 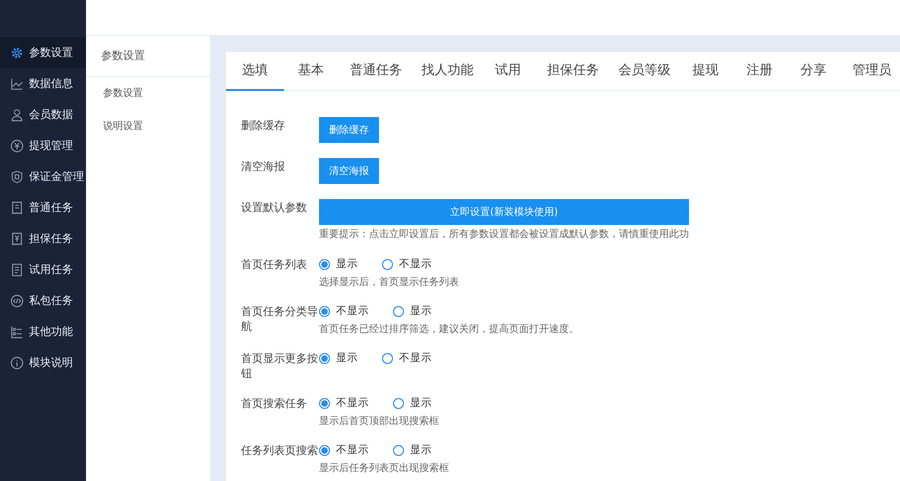 I want to click on line-chart-icon, so click(x=17, y=83).